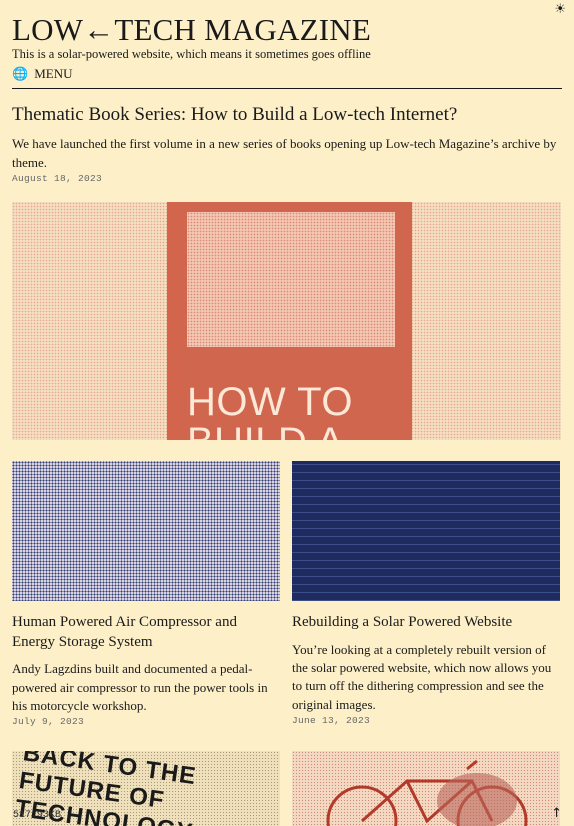 The width and height of the screenshot is (574, 826). What do you see at coordinates (427, 792) in the screenshot?
I see `bicycle-icon` at bounding box center [427, 792].